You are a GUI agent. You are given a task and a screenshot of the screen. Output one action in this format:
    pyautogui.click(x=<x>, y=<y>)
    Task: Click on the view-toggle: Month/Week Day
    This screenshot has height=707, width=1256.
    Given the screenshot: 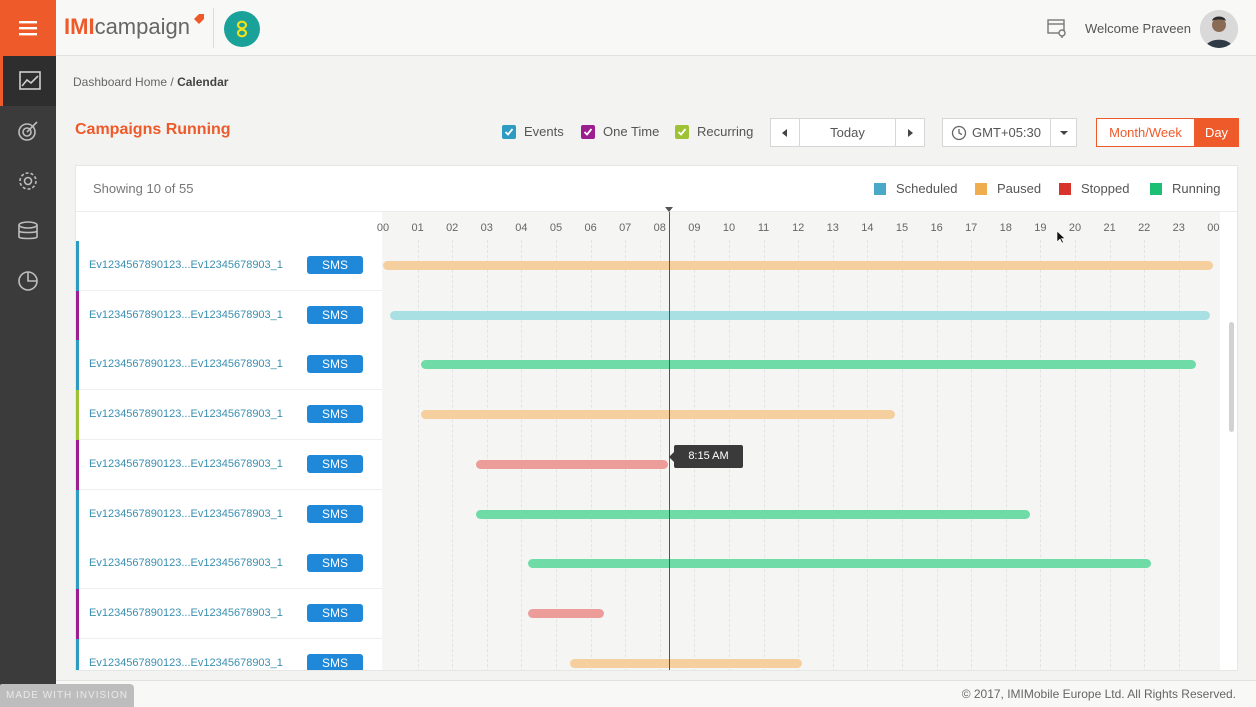 What is the action you would take?
    pyautogui.click(x=1167, y=132)
    